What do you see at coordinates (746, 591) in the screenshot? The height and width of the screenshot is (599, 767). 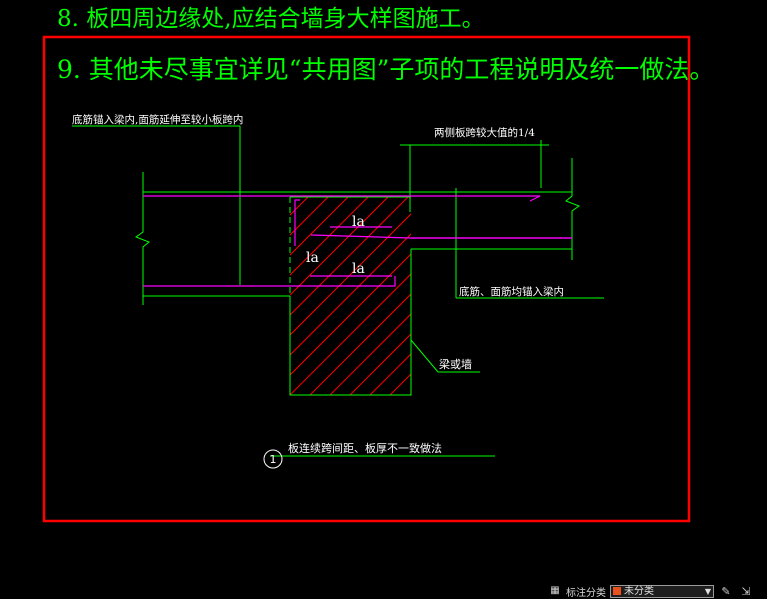 I see `export-icon: ⇲` at bounding box center [746, 591].